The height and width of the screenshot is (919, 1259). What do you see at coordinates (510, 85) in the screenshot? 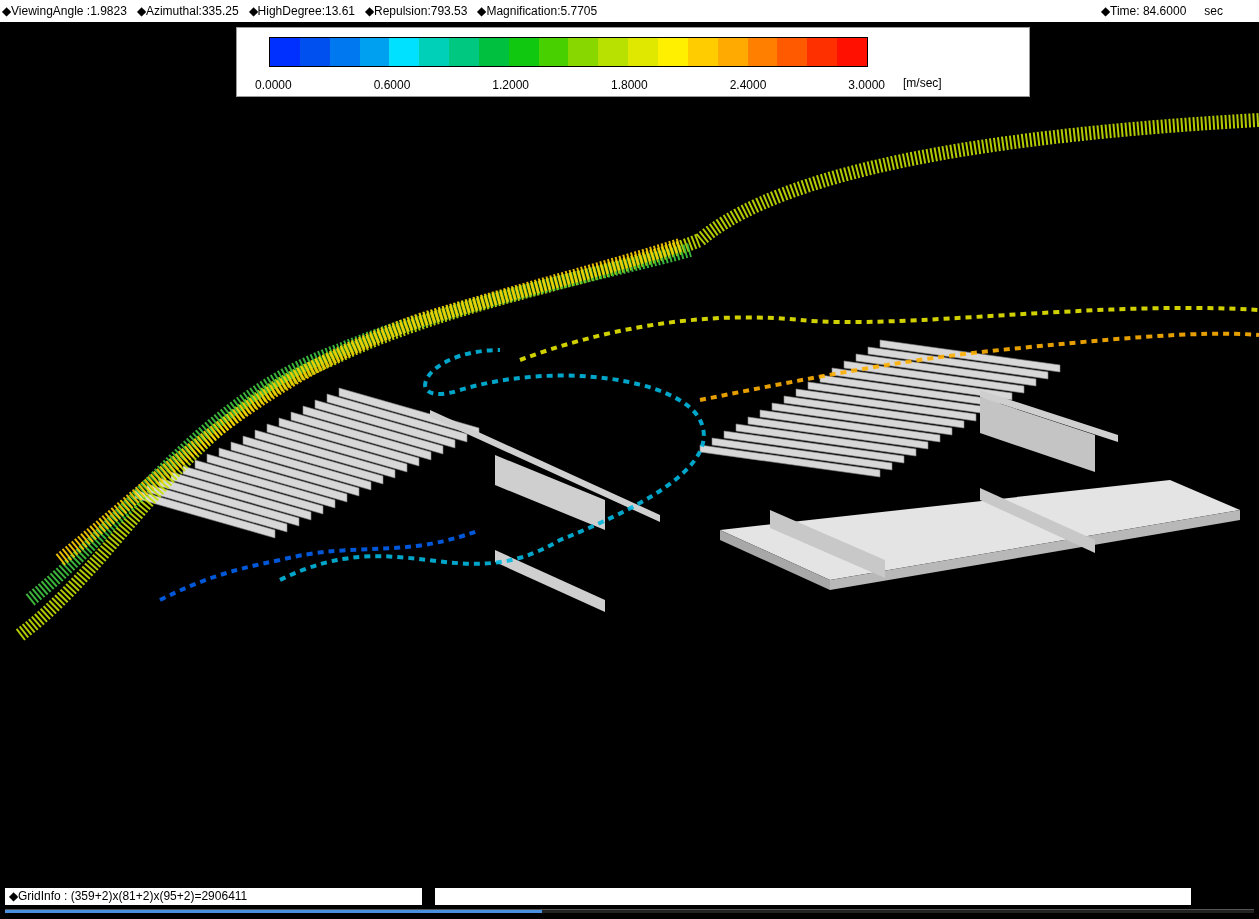
I see `legend-label: 1.2000` at bounding box center [510, 85].